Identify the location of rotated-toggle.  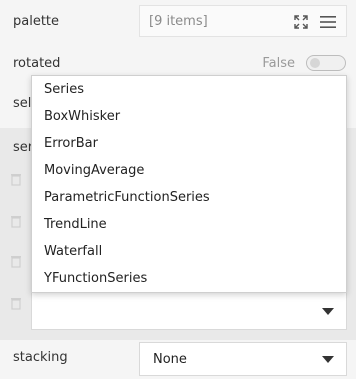
(326, 63).